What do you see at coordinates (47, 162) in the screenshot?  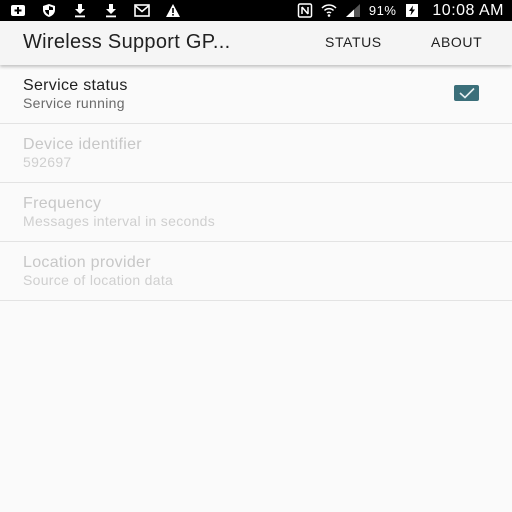 I see `pref-summary: 592697` at bounding box center [47, 162].